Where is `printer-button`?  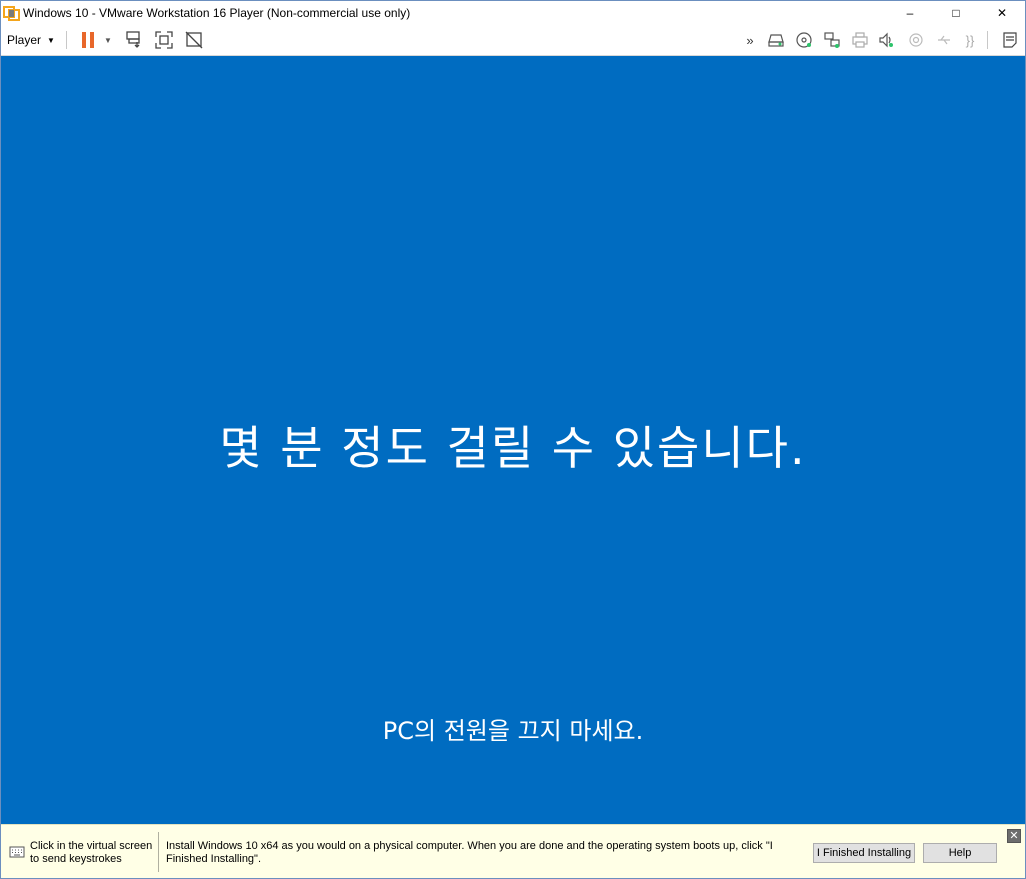
printer-button is located at coordinates (860, 40).